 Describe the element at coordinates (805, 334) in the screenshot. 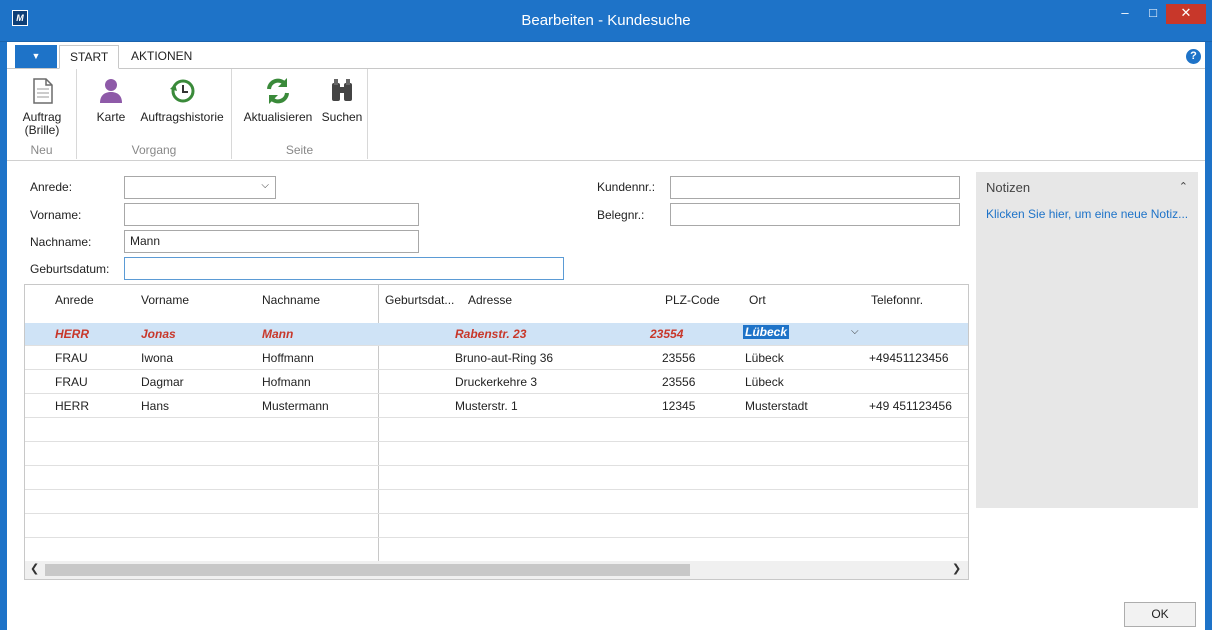

I see `ort-dropdown: Lübeck` at that location.